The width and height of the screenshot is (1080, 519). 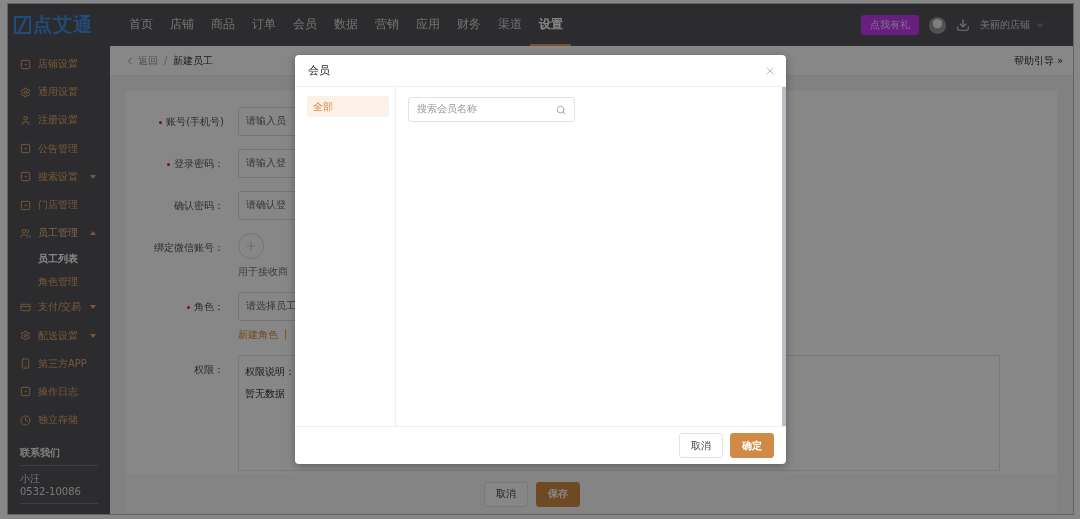 I want to click on sidebar-item: 独立存储, so click(x=59, y=420).